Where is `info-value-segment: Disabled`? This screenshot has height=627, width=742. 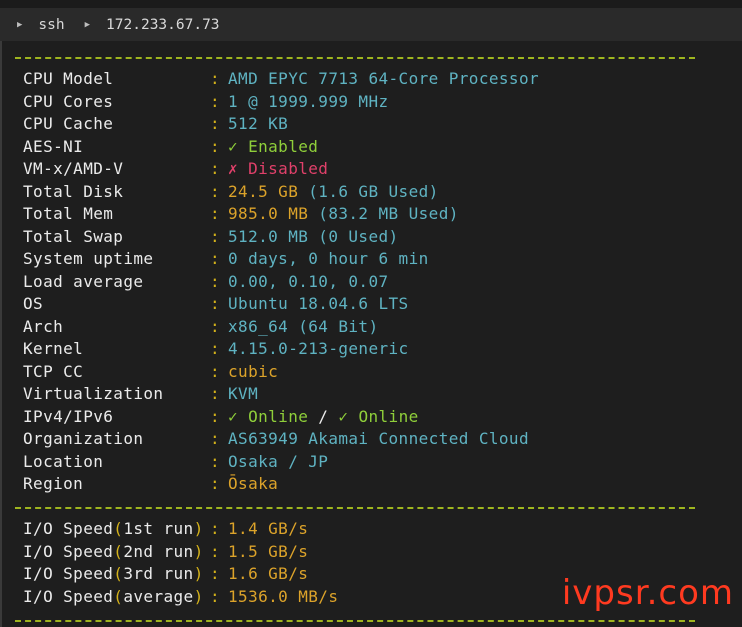 info-value-segment: Disabled is located at coordinates (288, 168).